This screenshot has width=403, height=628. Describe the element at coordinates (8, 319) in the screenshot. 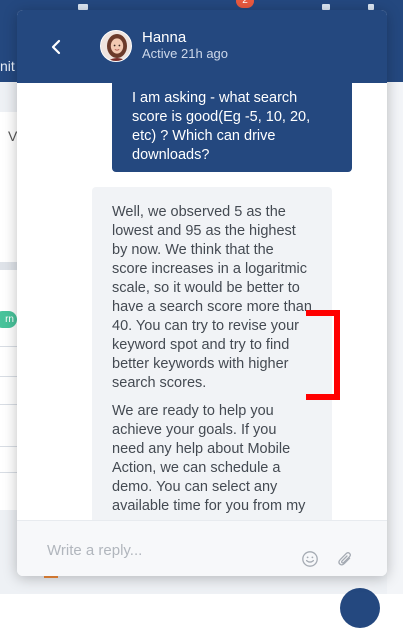

I see `background-status-pill: rn` at that location.